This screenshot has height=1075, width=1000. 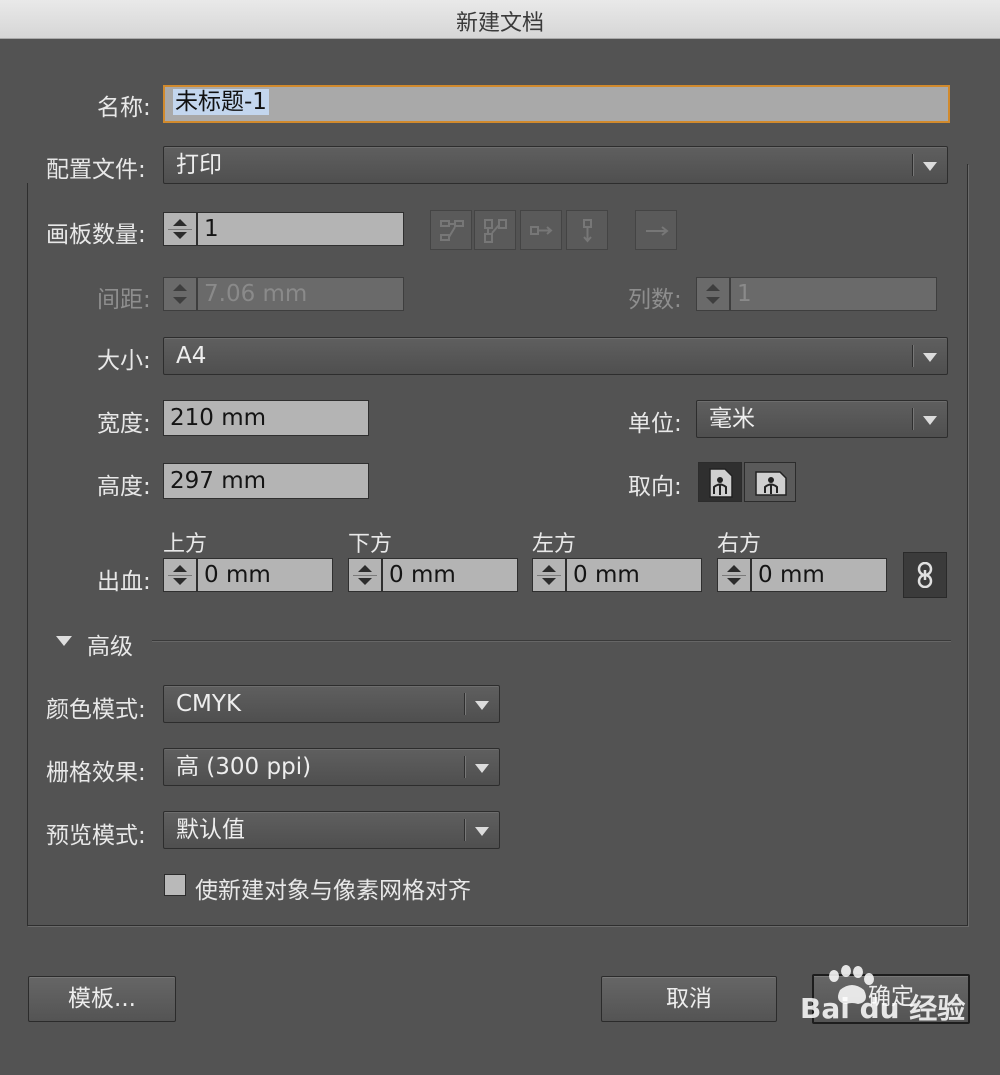 What do you see at coordinates (124, 361) in the screenshot?
I see `size-label: 大小:` at bounding box center [124, 361].